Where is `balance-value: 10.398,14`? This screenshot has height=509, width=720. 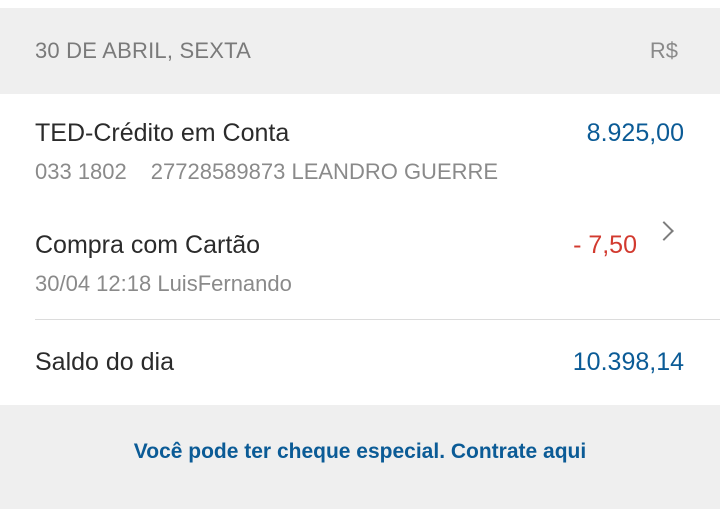
balance-value: 10.398,14 is located at coordinates (628, 362).